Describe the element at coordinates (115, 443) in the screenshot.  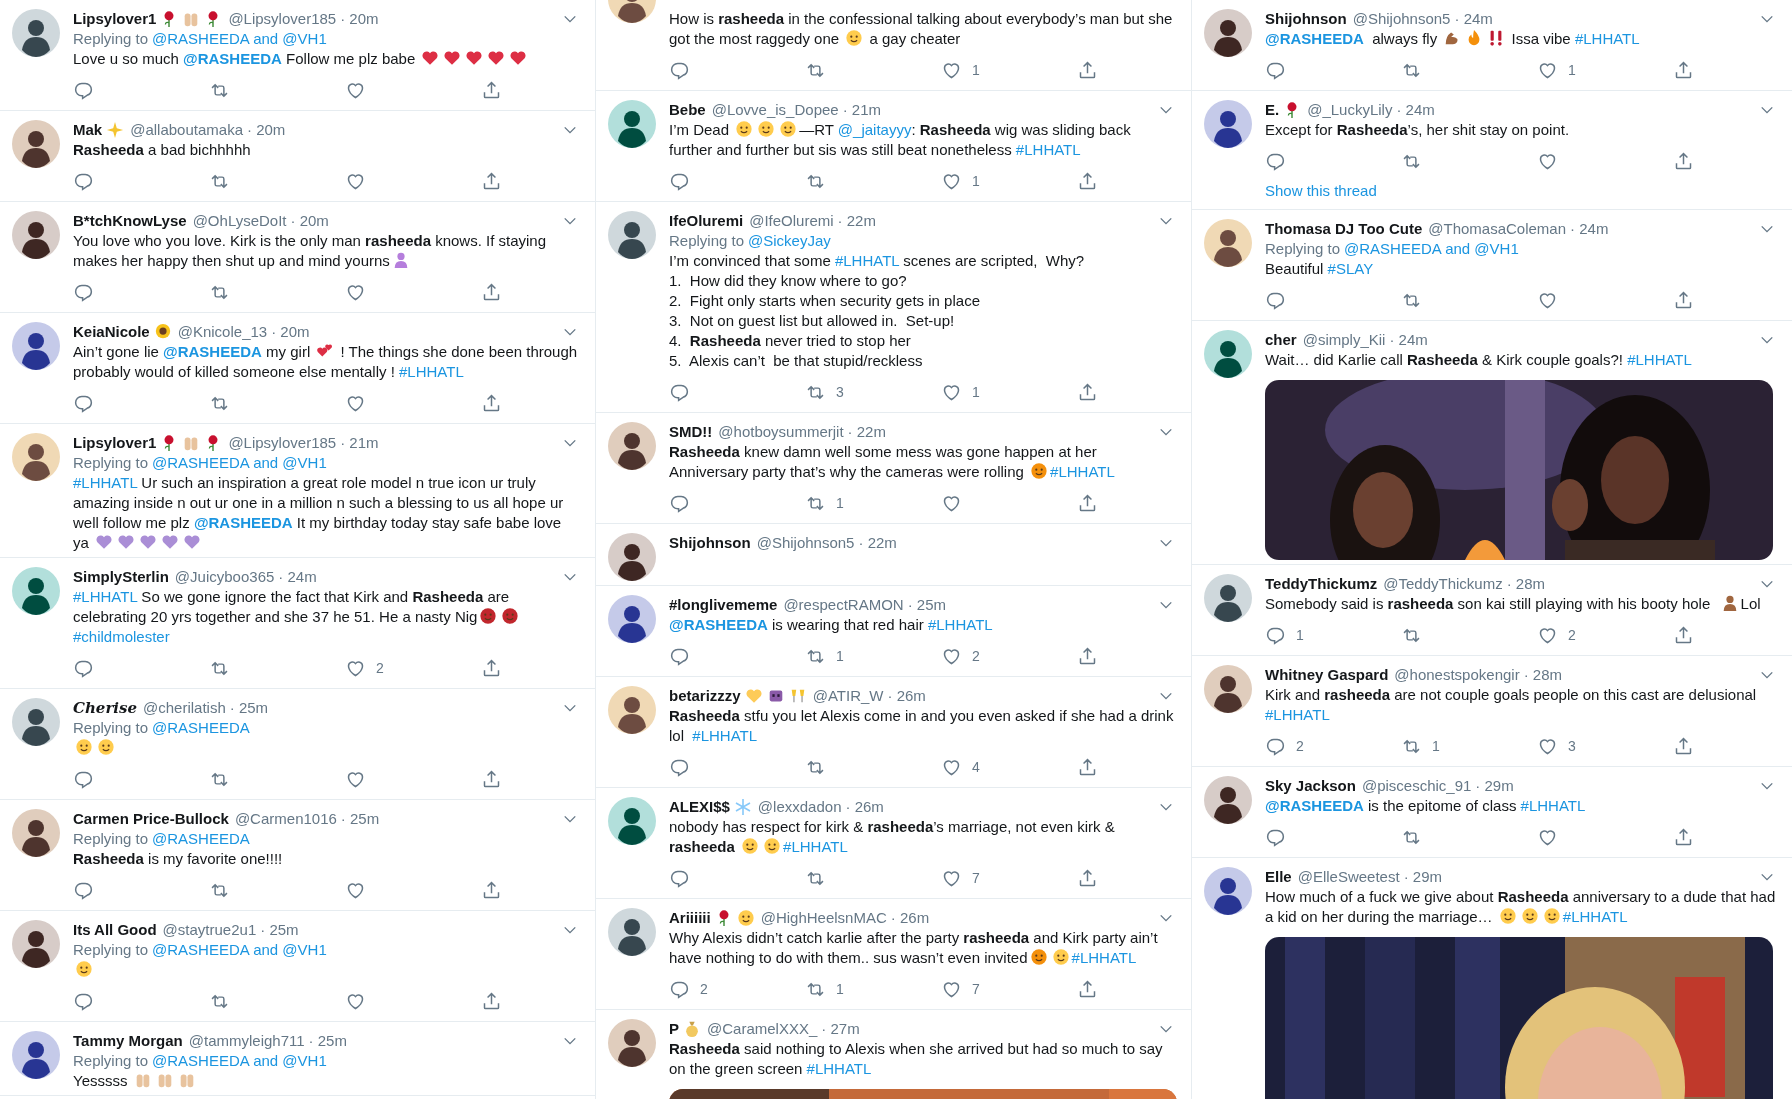
I see `user-name: Lipsylover1` at that location.